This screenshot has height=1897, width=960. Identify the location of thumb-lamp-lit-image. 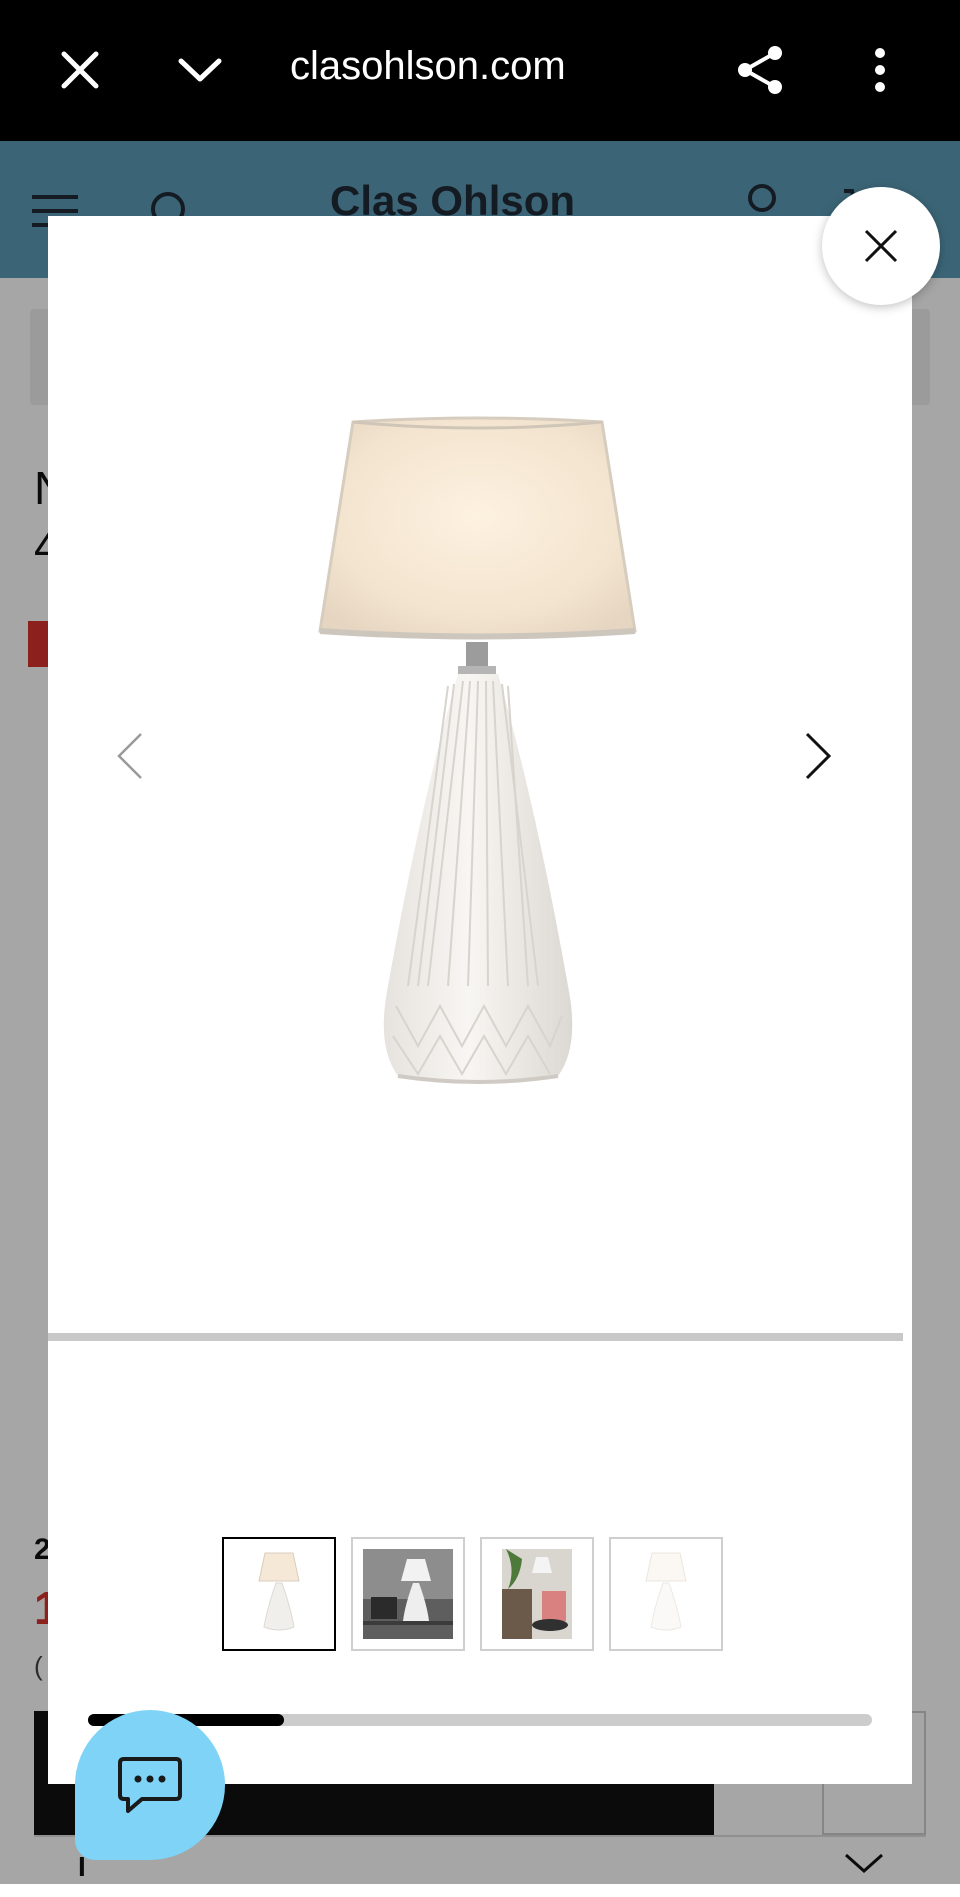
(279, 1591).